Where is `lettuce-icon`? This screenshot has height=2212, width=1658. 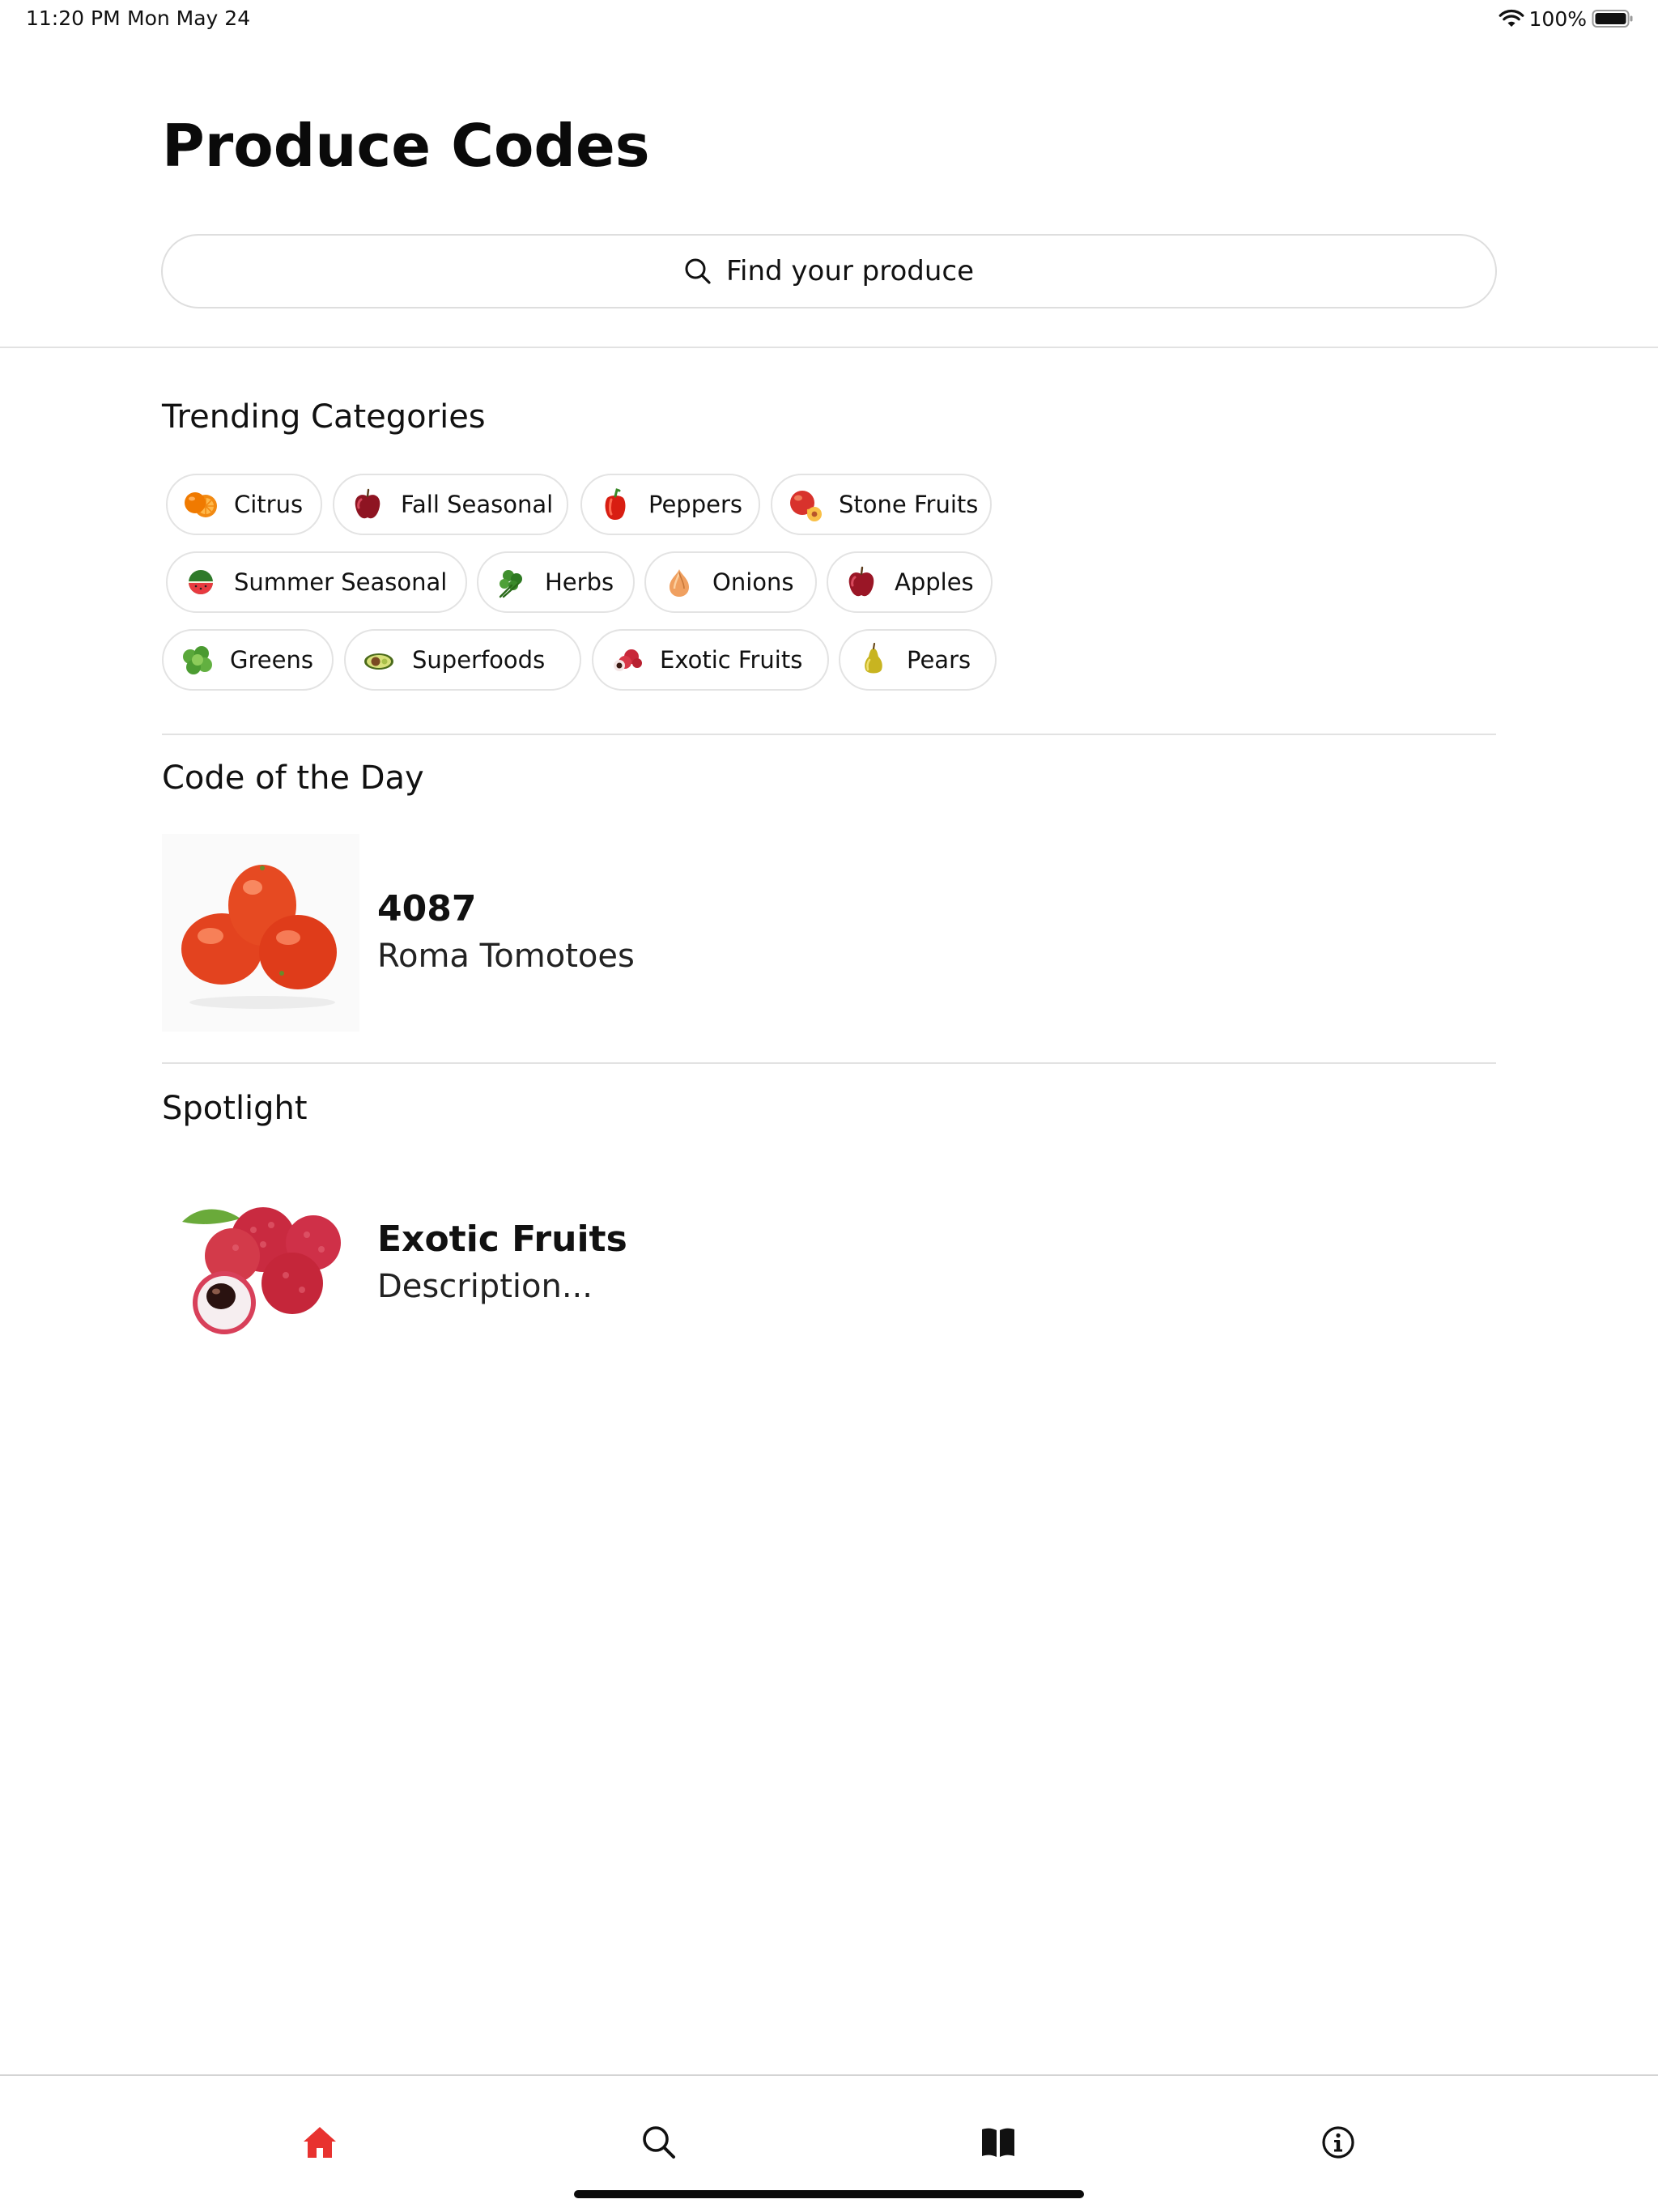 lettuce-icon is located at coordinates (196, 660).